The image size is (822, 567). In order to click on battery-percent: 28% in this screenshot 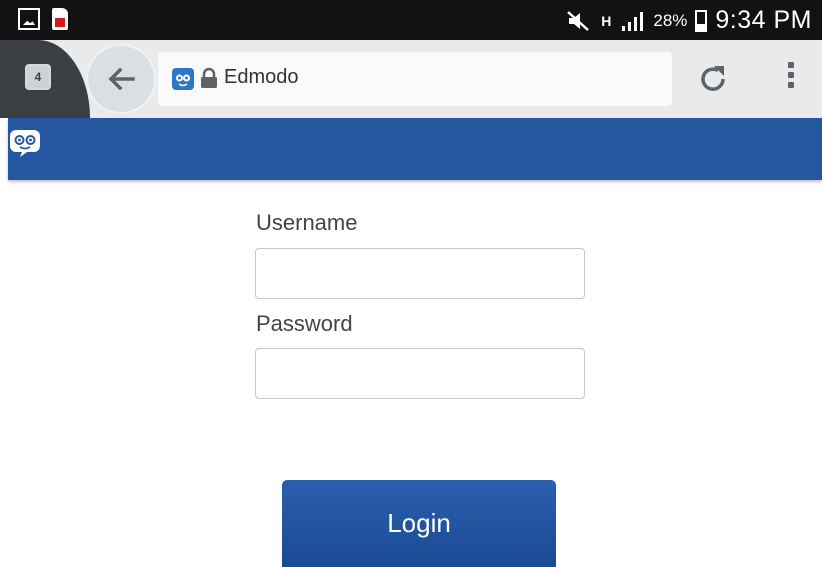, I will do `click(670, 20)`.